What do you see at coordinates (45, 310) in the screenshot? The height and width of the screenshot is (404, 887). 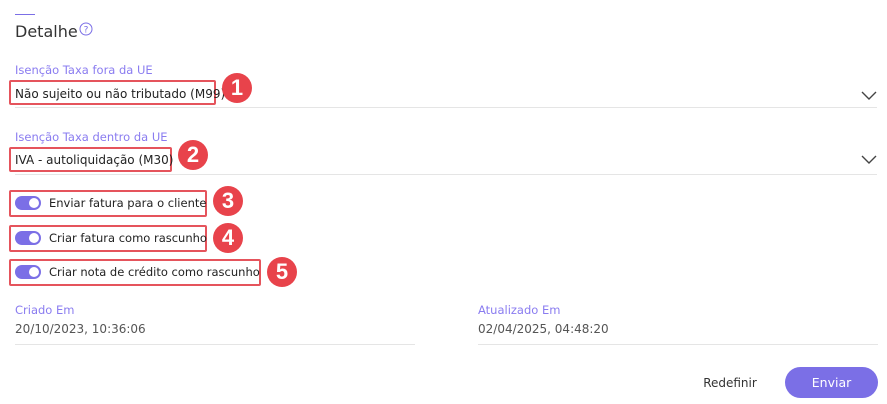 I see `created-label: Criado Em` at bounding box center [45, 310].